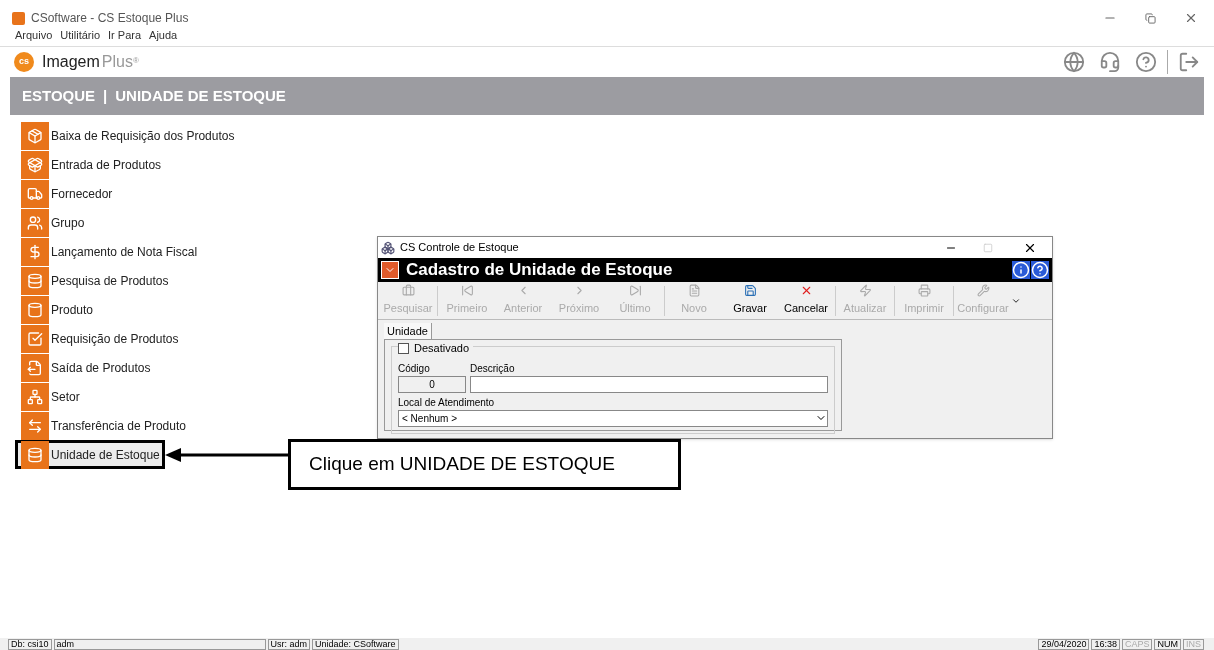  What do you see at coordinates (200, 95) in the screenshot?
I see `header-page: UNIDADE DE ESTOQUE` at bounding box center [200, 95].